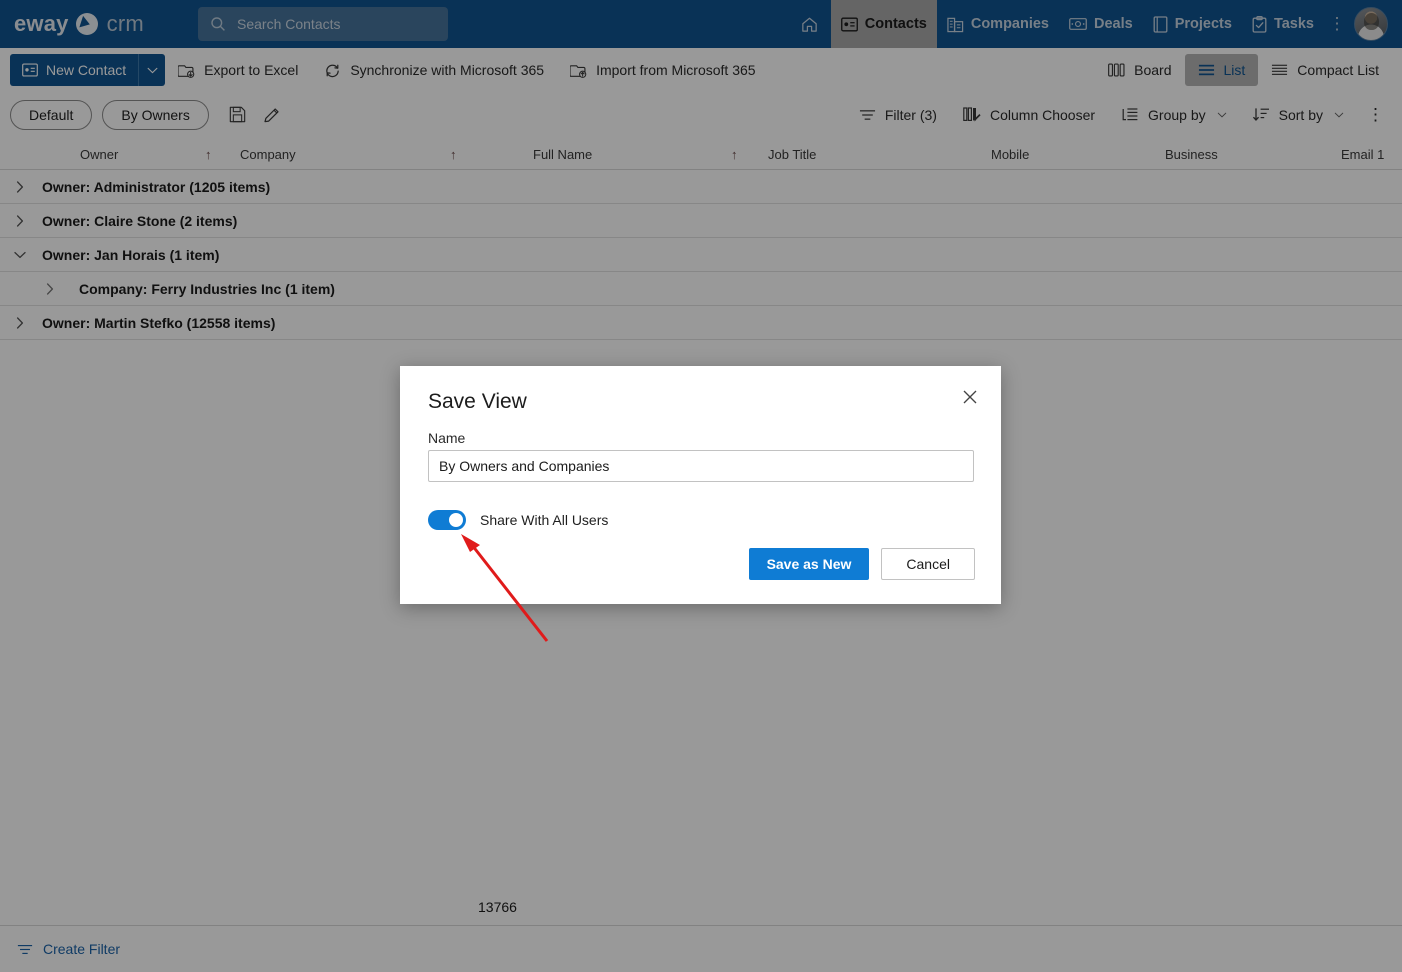  I want to click on share-toggle-label: Share With All Users, so click(544, 520).